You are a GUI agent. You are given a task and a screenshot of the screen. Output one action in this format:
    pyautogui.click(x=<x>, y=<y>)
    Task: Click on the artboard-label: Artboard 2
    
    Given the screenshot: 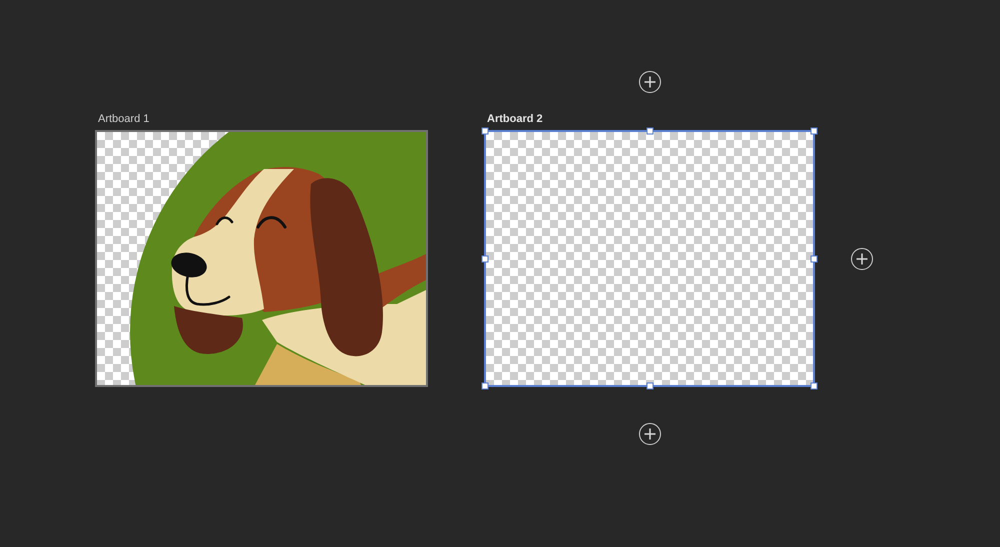 What is the action you would take?
    pyautogui.click(x=515, y=119)
    